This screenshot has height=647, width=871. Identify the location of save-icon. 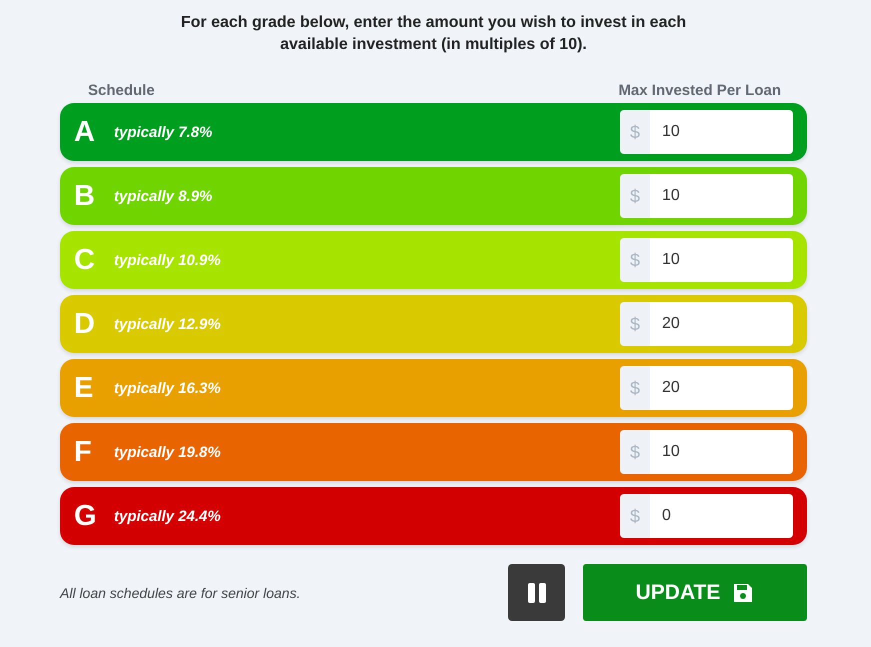
(743, 593).